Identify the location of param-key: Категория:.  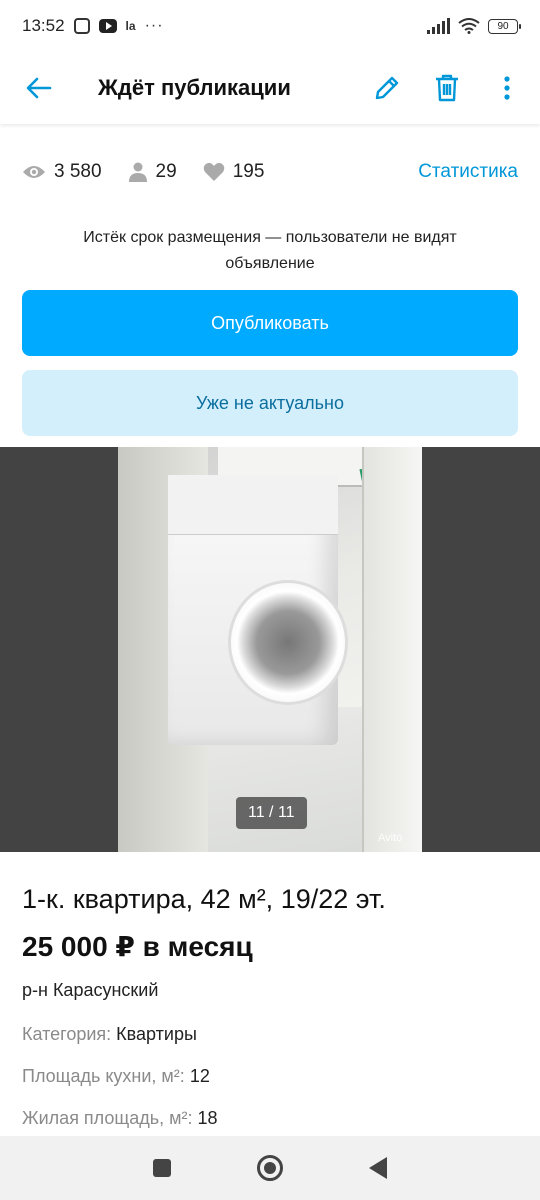
(67, 1034).